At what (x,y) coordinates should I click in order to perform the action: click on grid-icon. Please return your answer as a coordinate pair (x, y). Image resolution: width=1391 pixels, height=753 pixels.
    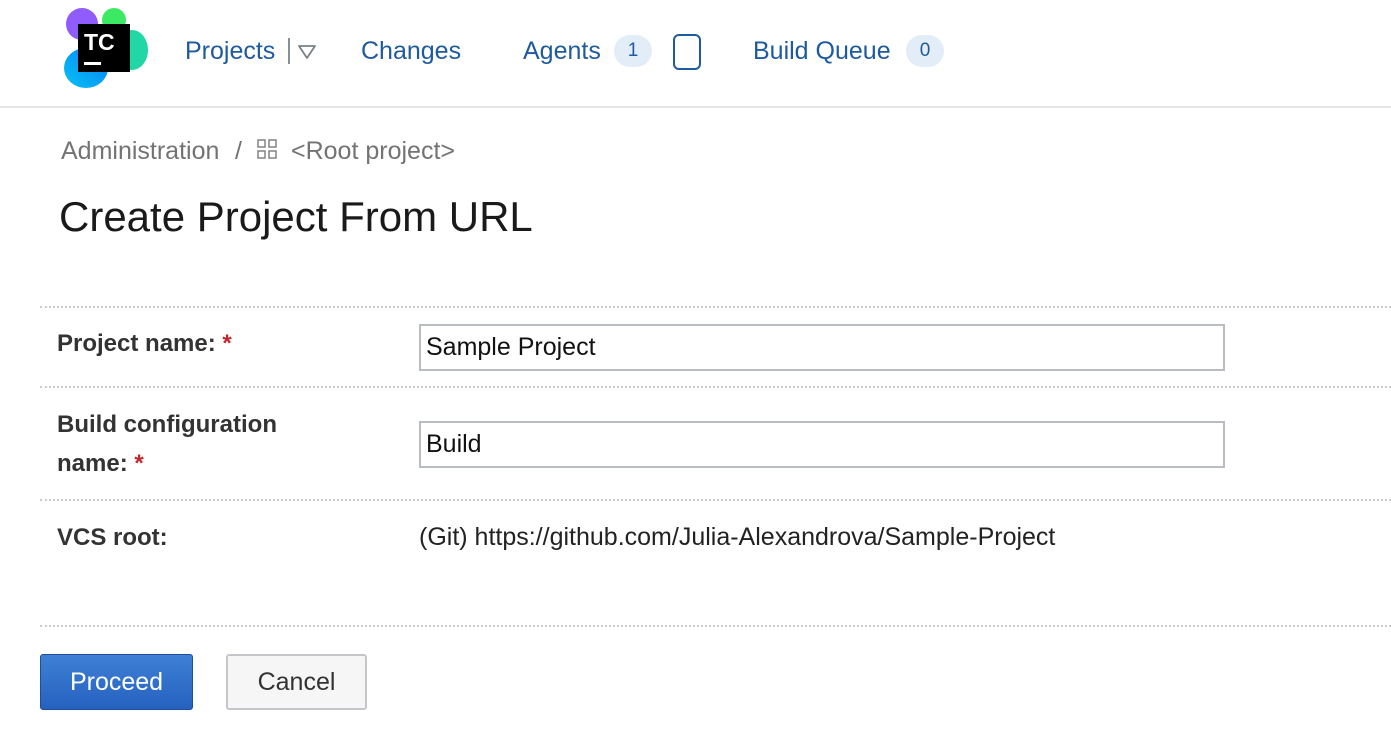
    Looking at the image, I should click on (267, 147).